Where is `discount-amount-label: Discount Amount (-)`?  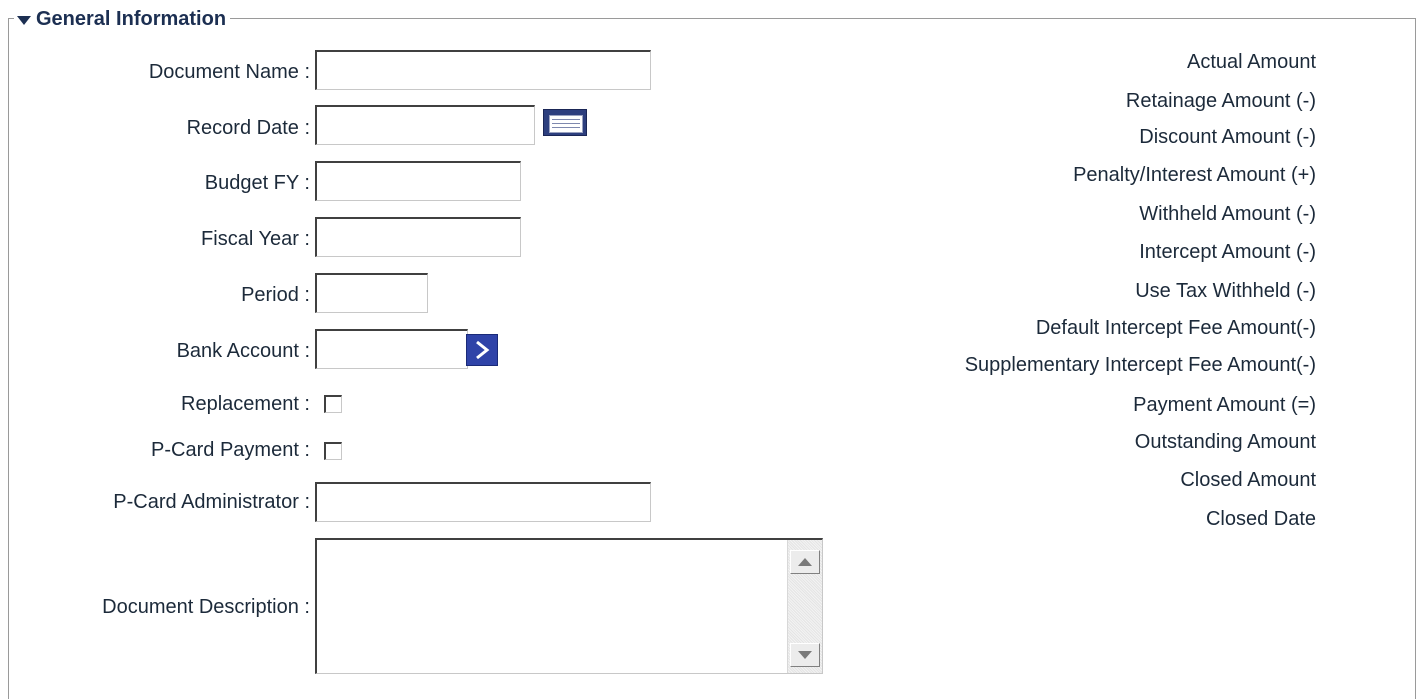 discount-amount-label: Discount Amount (-) is located at coordinates (1227, 137).